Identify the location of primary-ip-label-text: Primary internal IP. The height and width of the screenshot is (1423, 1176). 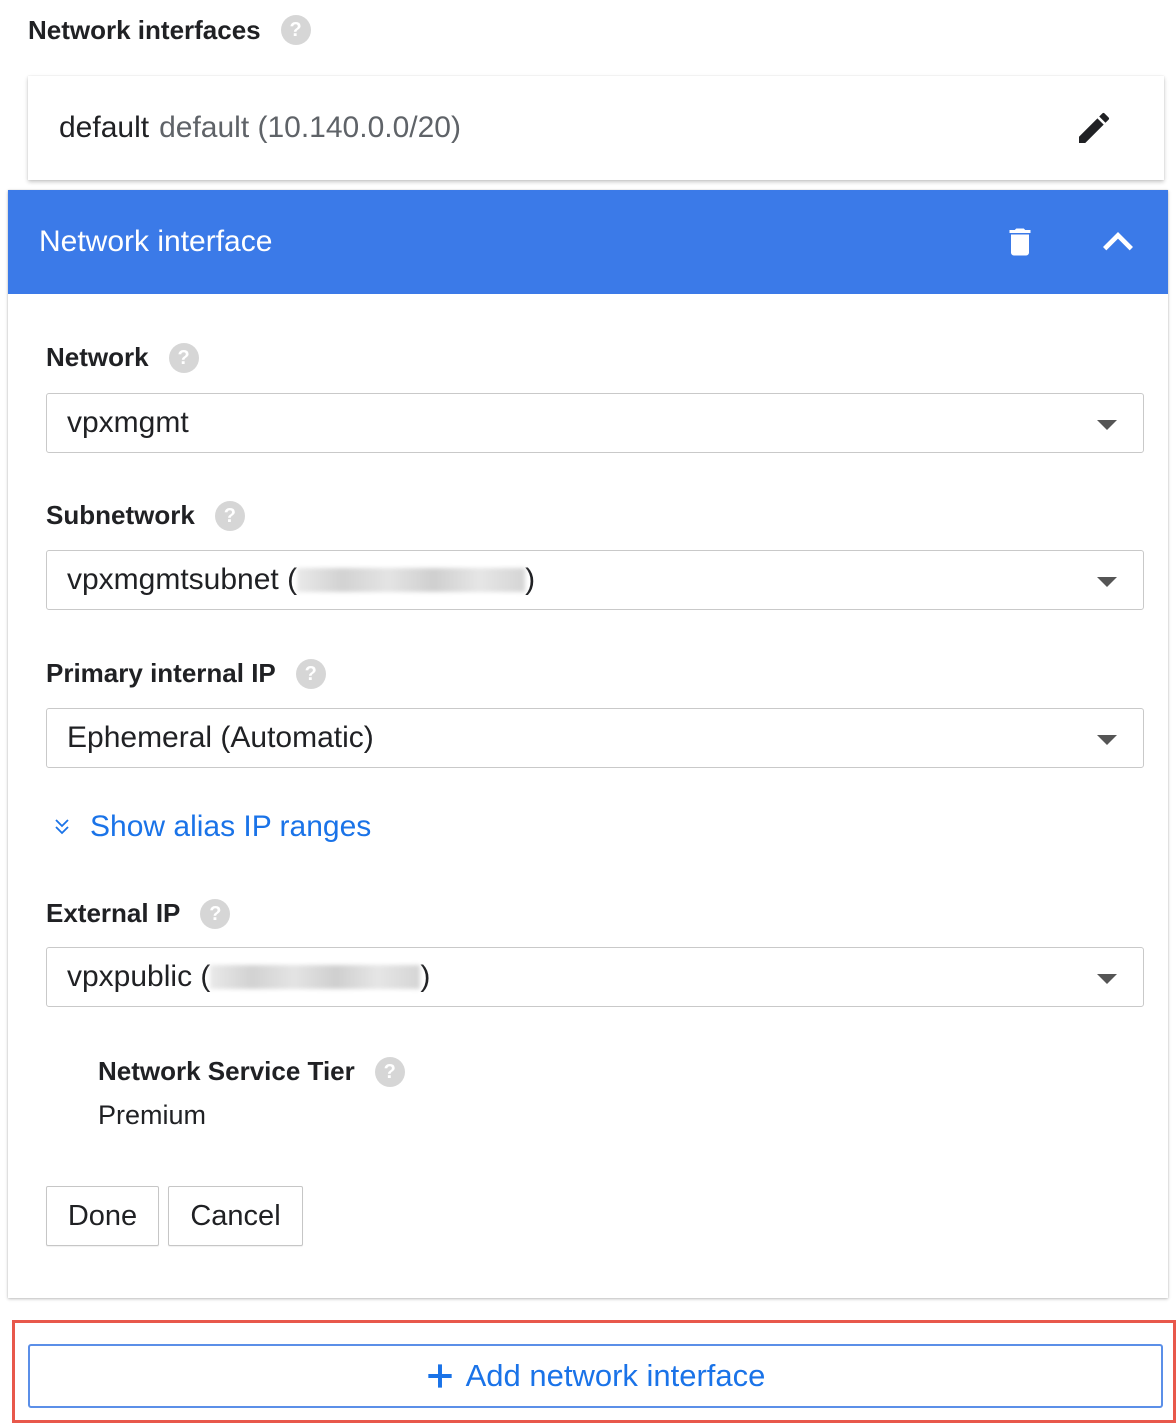
(161, 673).